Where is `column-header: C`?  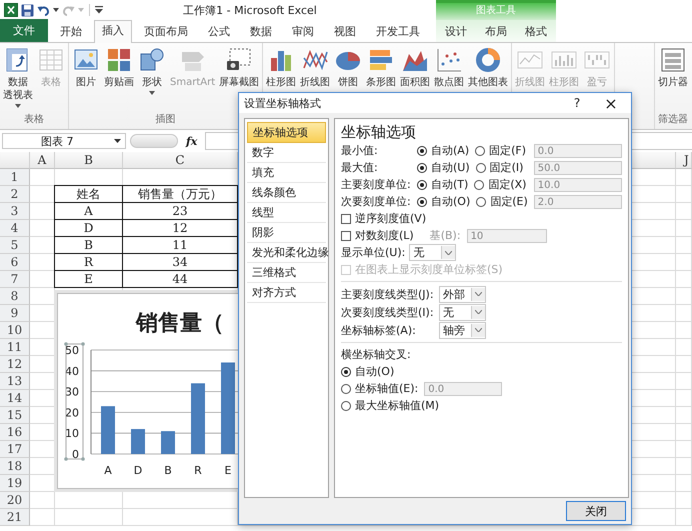
column-header: C is located at coordinates (180, 160).